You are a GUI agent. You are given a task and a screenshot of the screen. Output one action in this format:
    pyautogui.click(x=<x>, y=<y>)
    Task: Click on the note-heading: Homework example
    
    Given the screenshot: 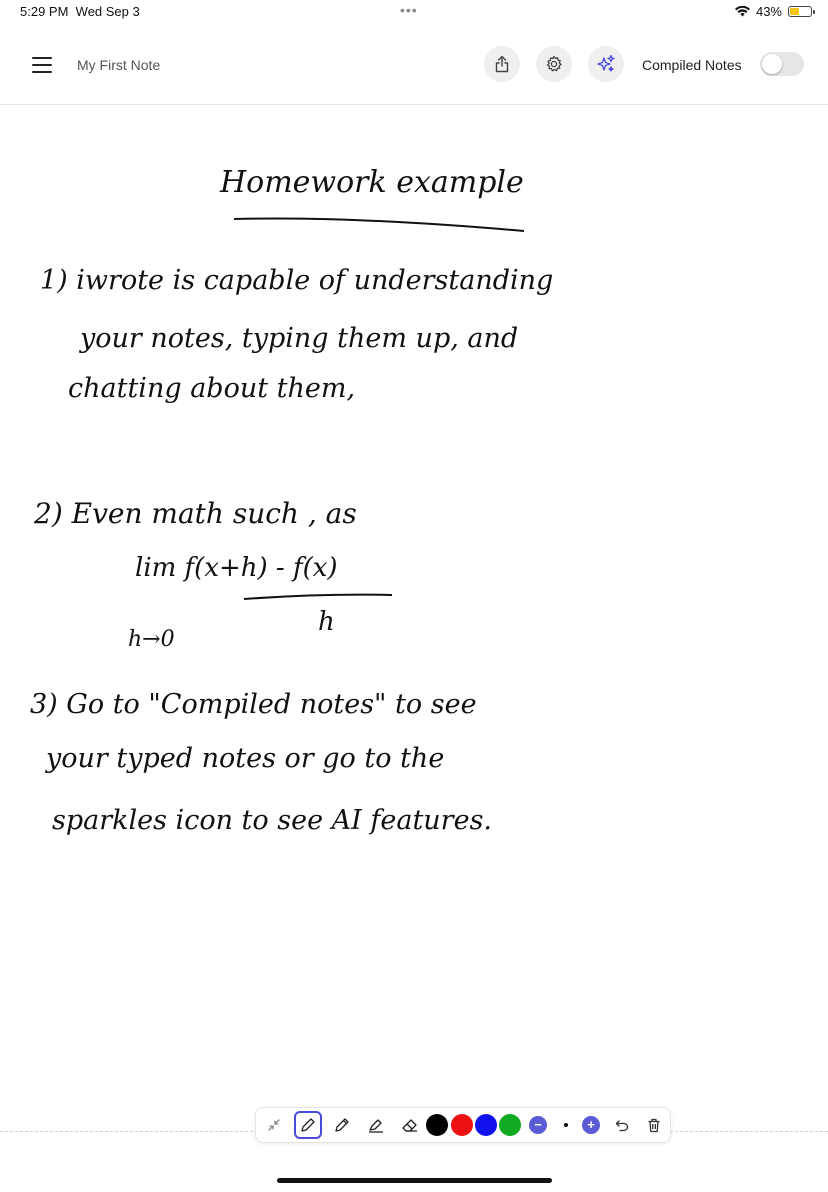 What is the action you would take?
    pyautogui.click(x=372, y=182)
    